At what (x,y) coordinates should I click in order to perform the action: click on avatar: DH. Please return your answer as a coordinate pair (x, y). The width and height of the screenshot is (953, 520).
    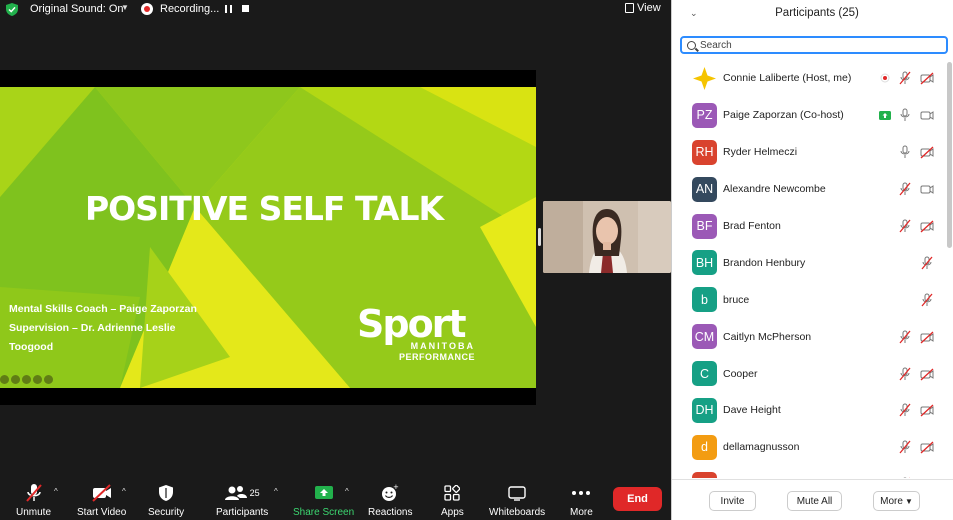
    Looking at the image, I should click on (704, 410).